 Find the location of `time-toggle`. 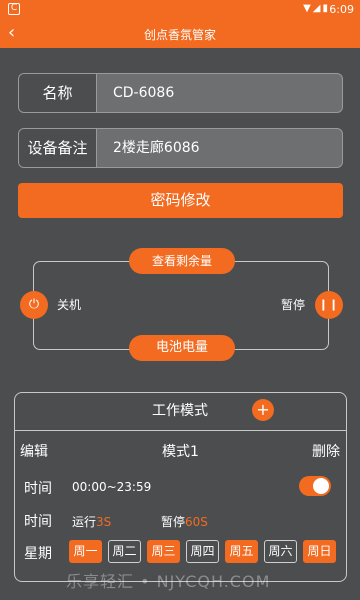

time-toggle is located at coordinates (315, 486).